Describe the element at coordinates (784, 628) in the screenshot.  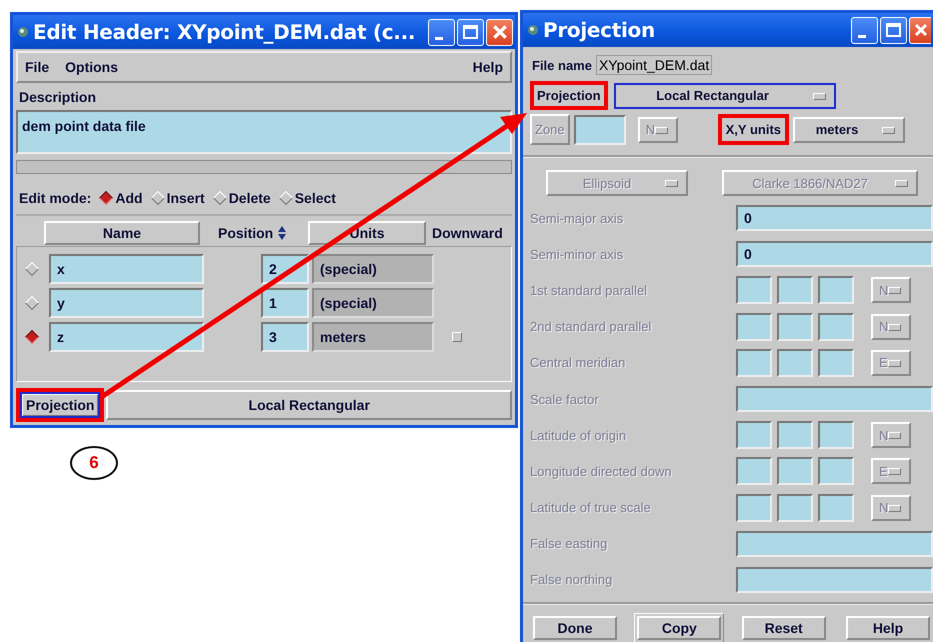
I see `dialog-button: Reset` at that location.